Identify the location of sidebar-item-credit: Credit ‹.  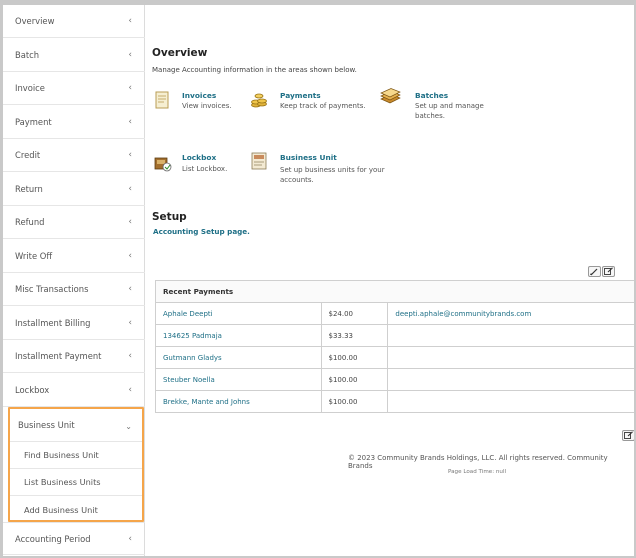
(74, 155).